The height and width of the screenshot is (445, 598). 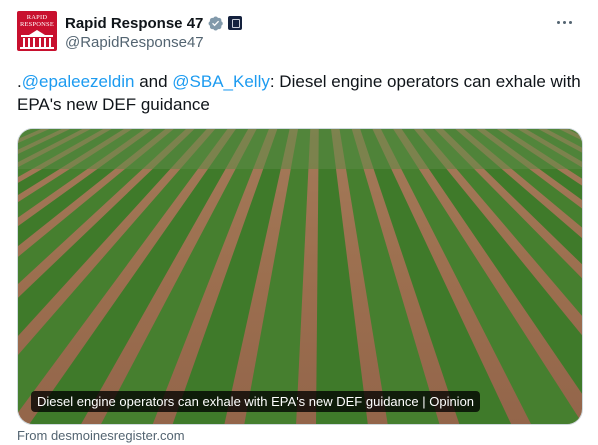 I want to click on white-house-logo-icon, so click(x=37, y=39).